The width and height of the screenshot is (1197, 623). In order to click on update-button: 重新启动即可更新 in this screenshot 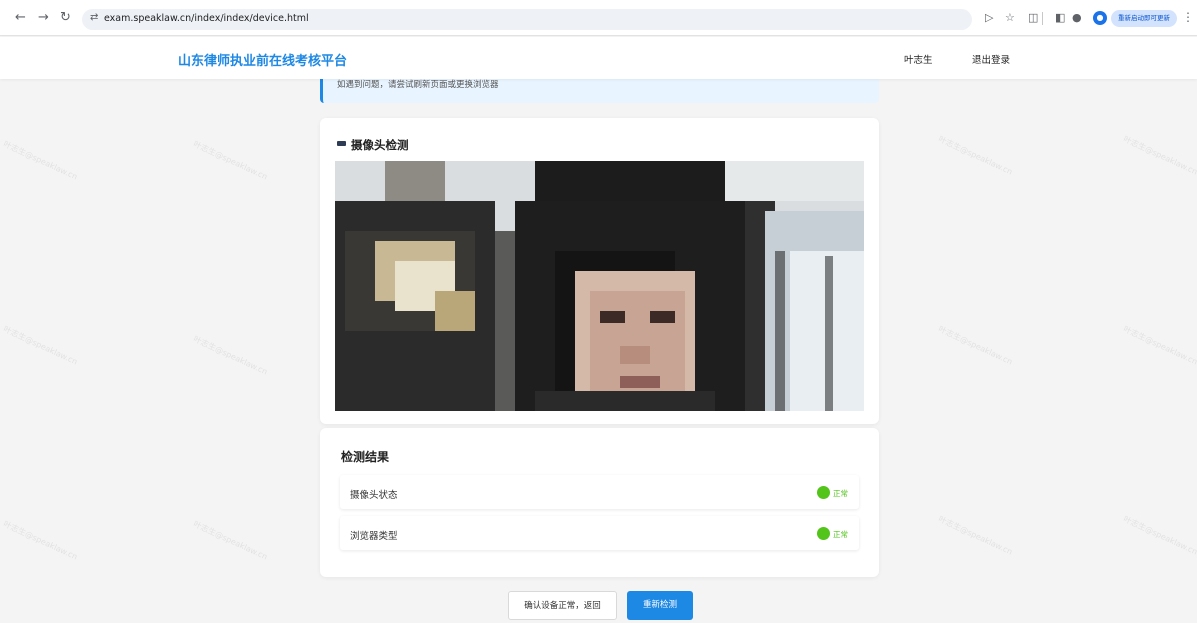, I will do `click(1144, 18)`.